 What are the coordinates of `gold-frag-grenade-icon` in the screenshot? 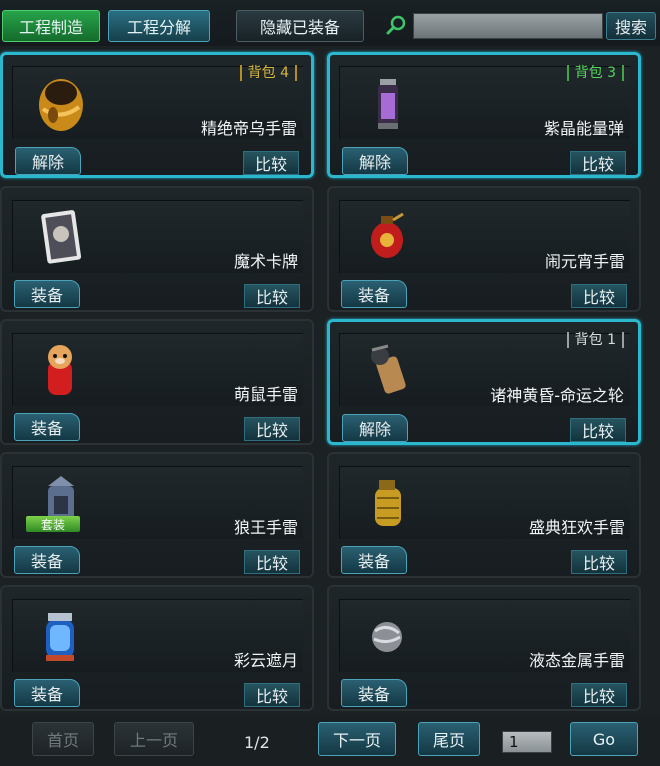 It's located at (387, 502).